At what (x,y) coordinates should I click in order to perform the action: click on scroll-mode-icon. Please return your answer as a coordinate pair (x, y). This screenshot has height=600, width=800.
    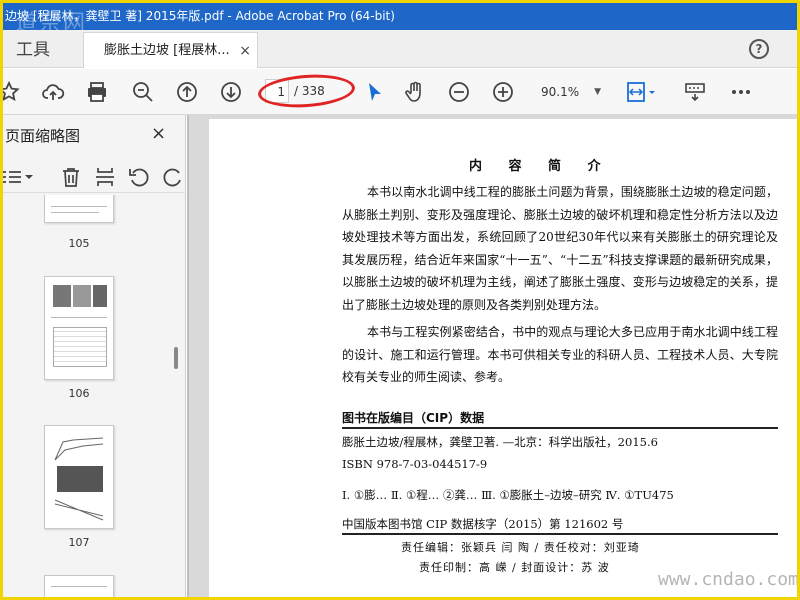
    Looking at the image, I should click on (695, 92).